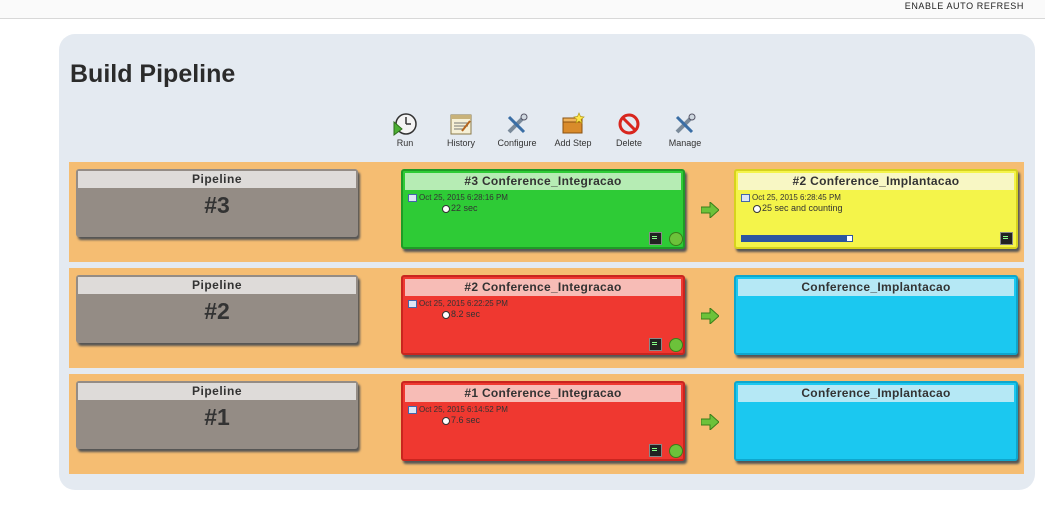 The width and height of the screenshot is (1045, 522). Describe the element at coordinates (685, 123) in the screenshot. I see `manage-icon` at that location.